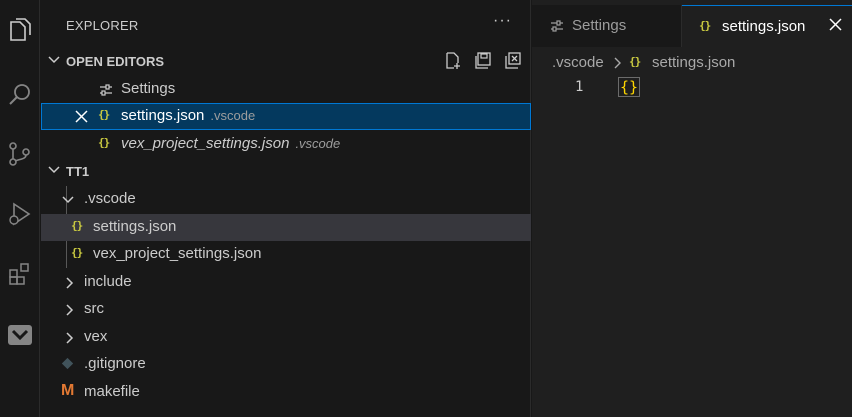  I want to click on tree-file-makefile: M makefile, so click(286, 392).